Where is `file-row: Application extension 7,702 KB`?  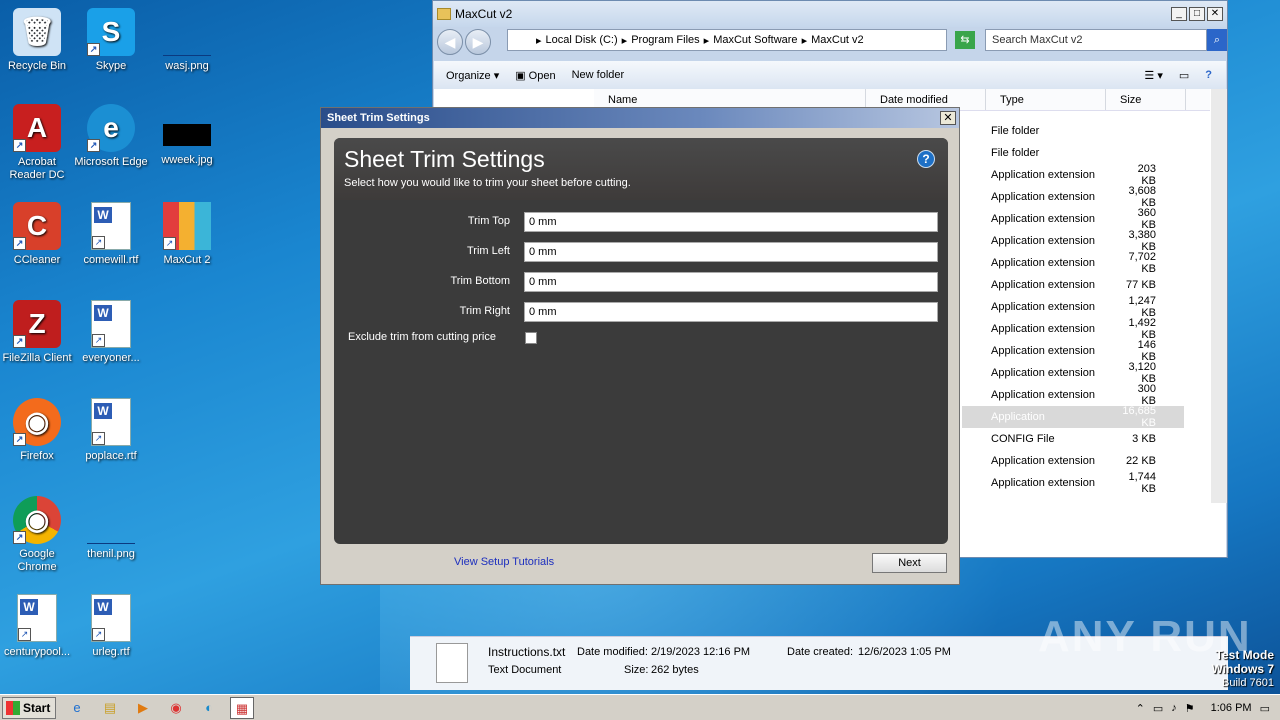
file-row: Application extension 7,702 KB is located at coordinates (1073, 263).